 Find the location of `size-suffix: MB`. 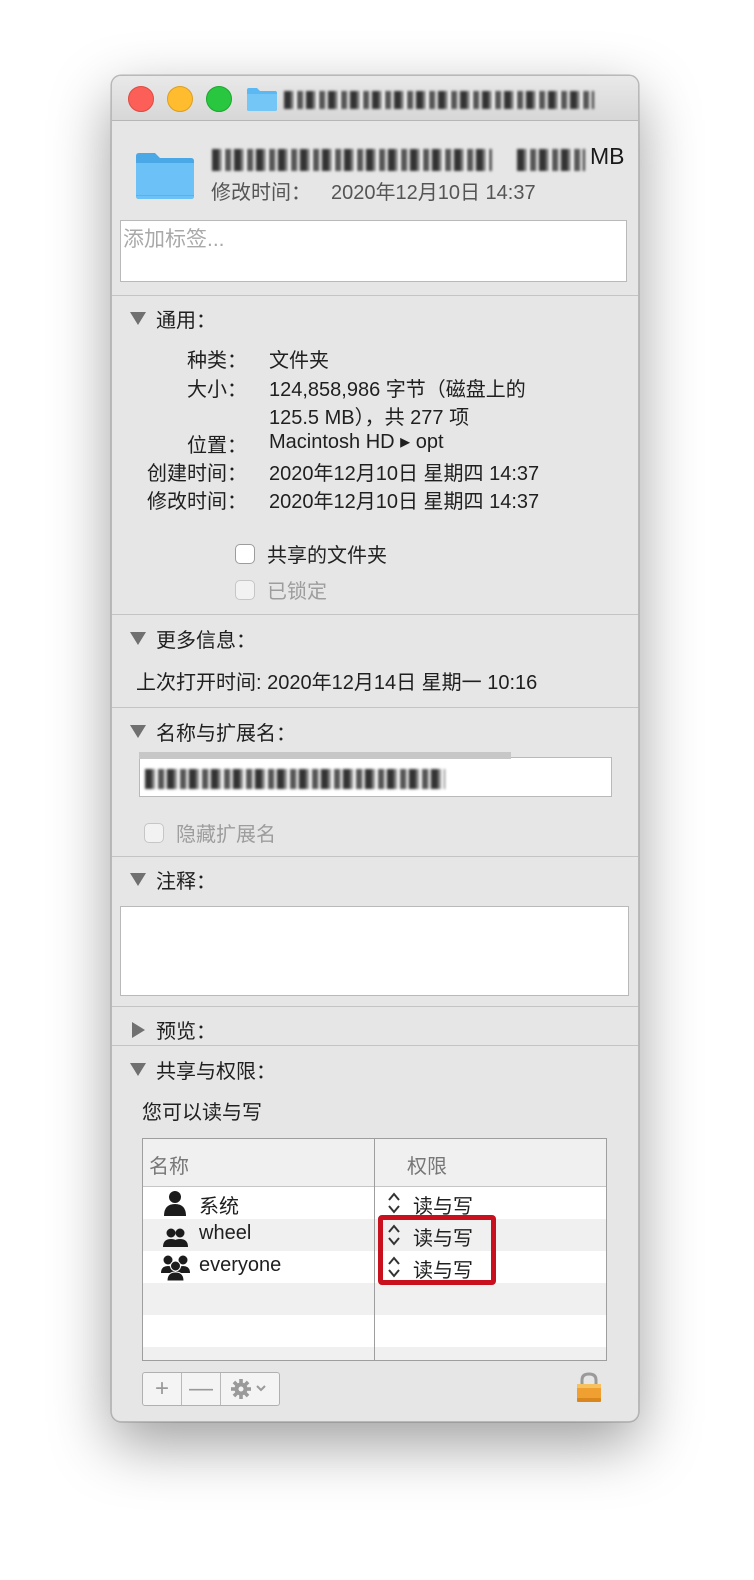

size-suffix: MB is located at coordinates (607, 156).